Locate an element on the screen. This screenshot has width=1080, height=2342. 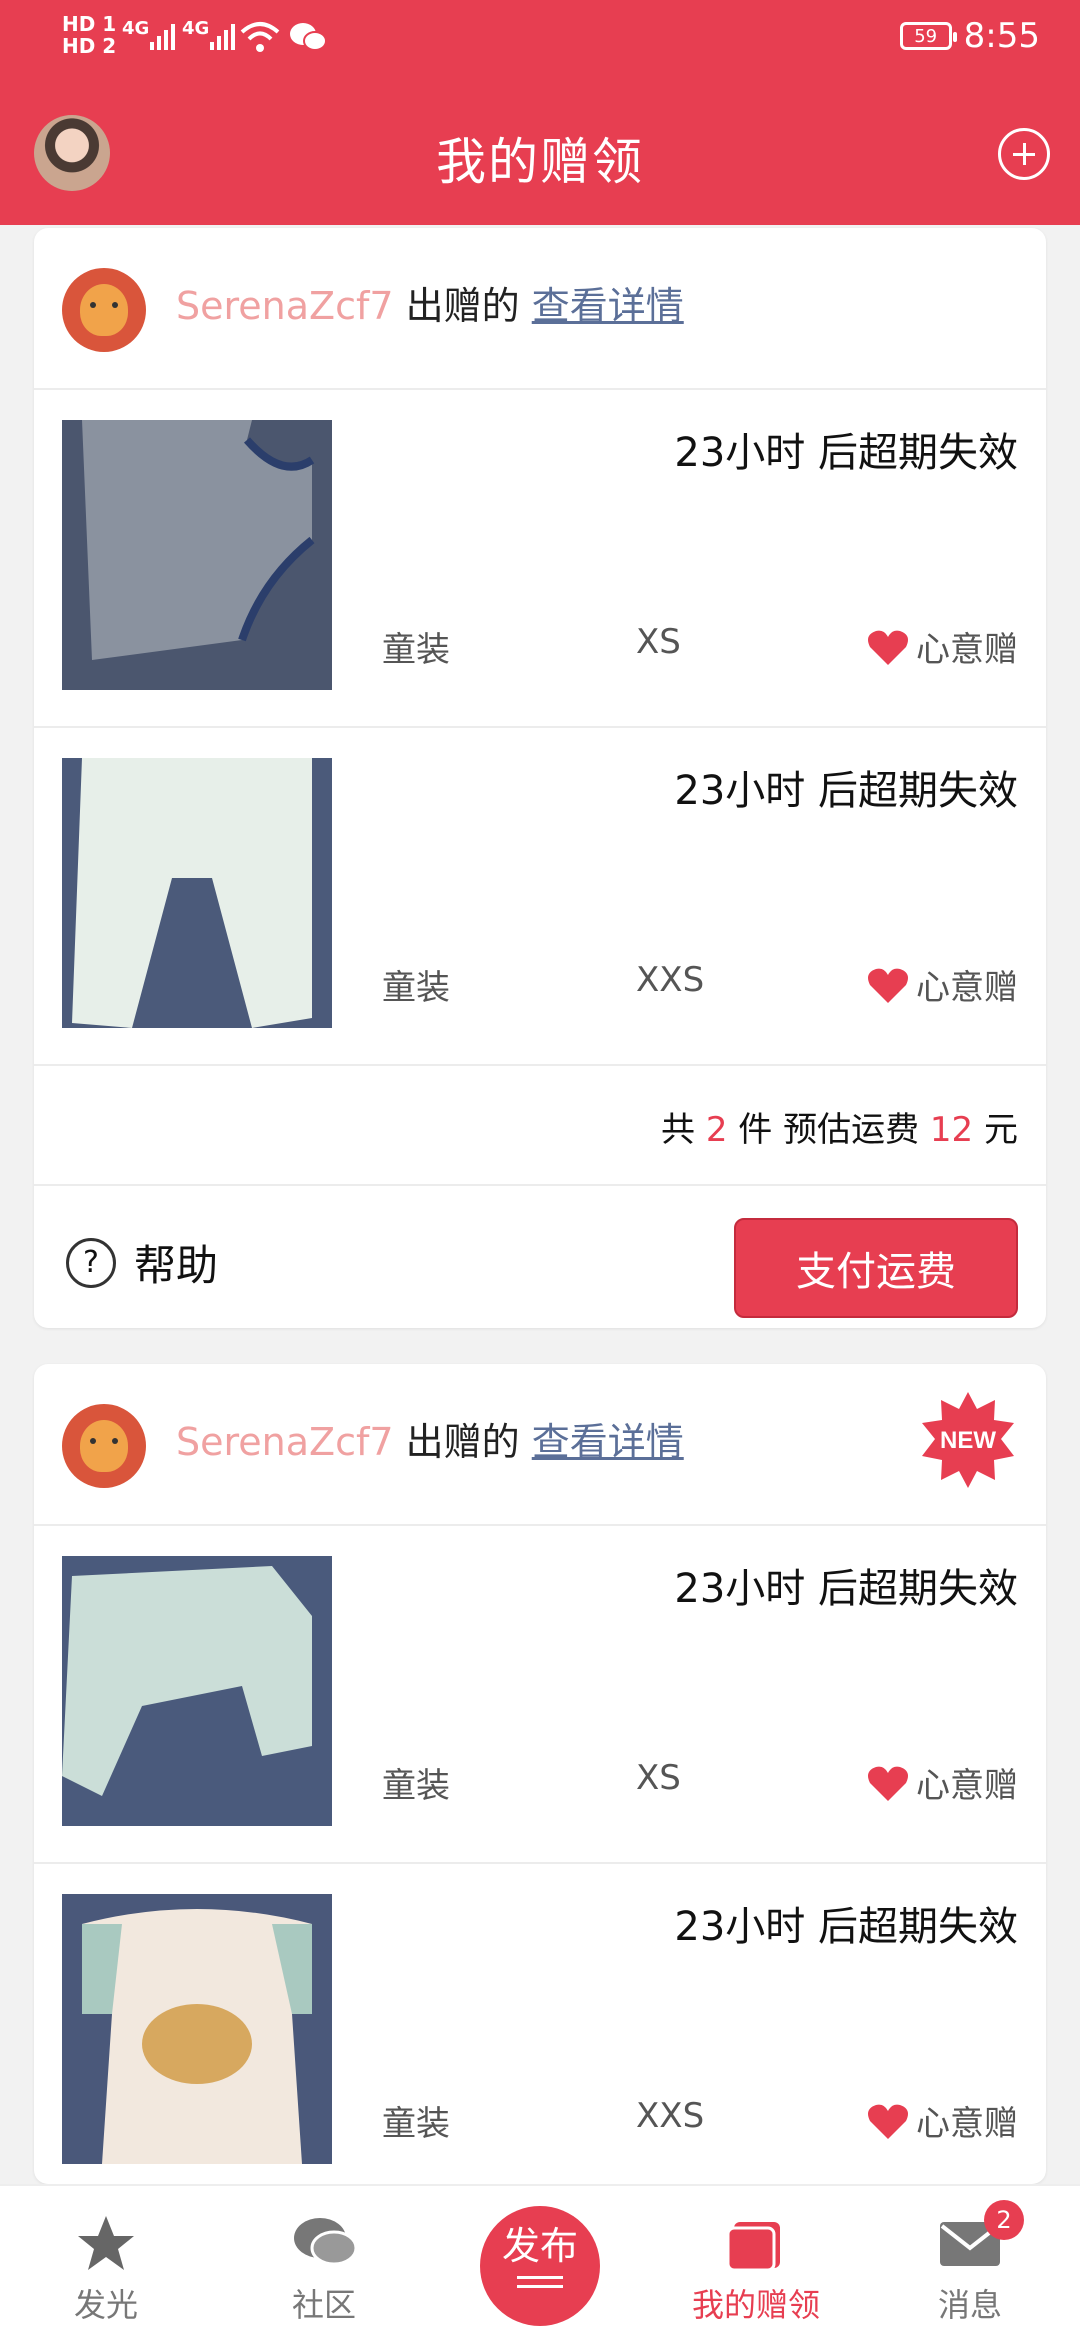
new-badge: NEW is located at coordinates (968, 1440).